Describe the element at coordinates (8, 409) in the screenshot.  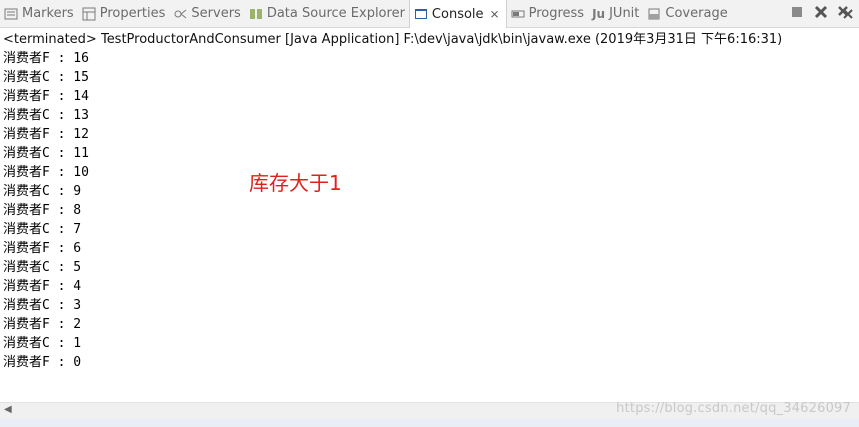
I see `scroll-left-arrow-icon: ◀` at that location.